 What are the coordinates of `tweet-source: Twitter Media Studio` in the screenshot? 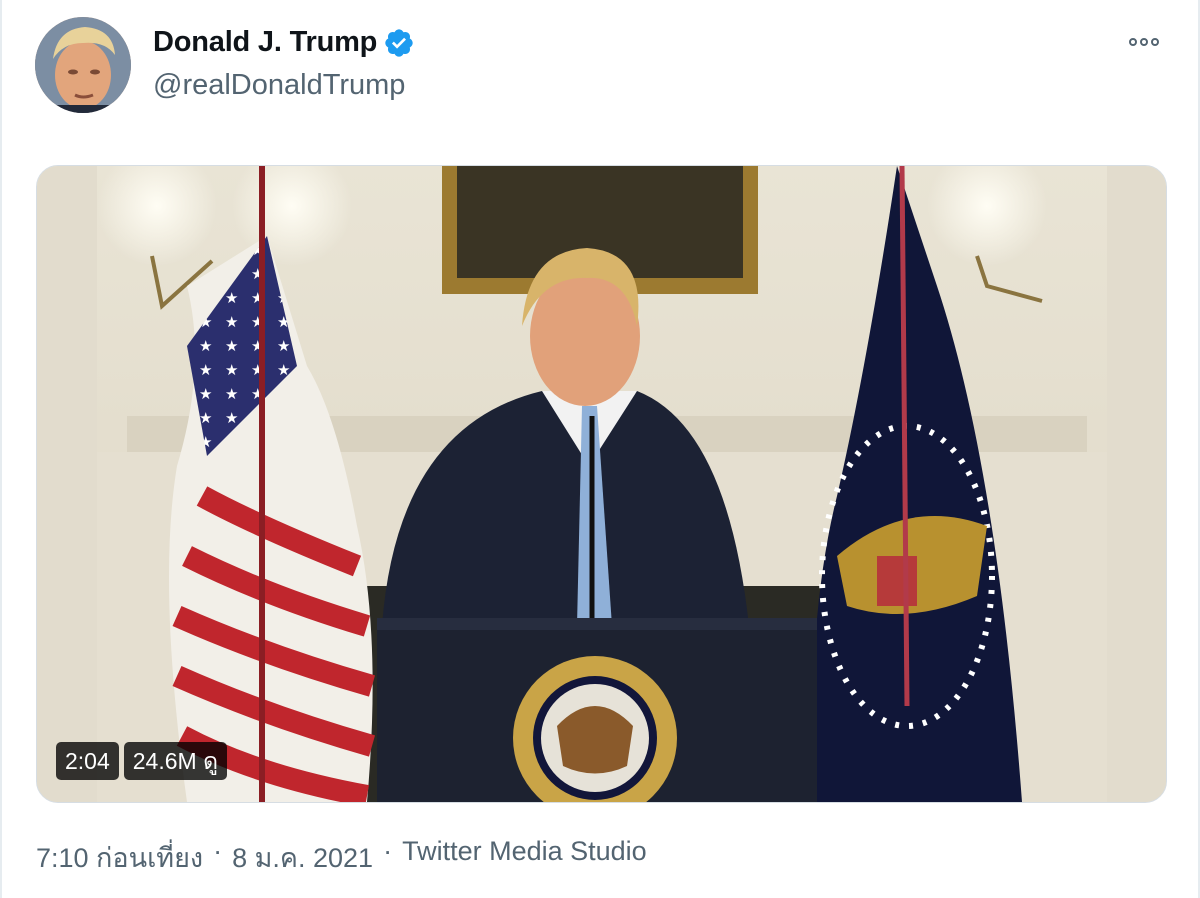 It's located at (524, 857).